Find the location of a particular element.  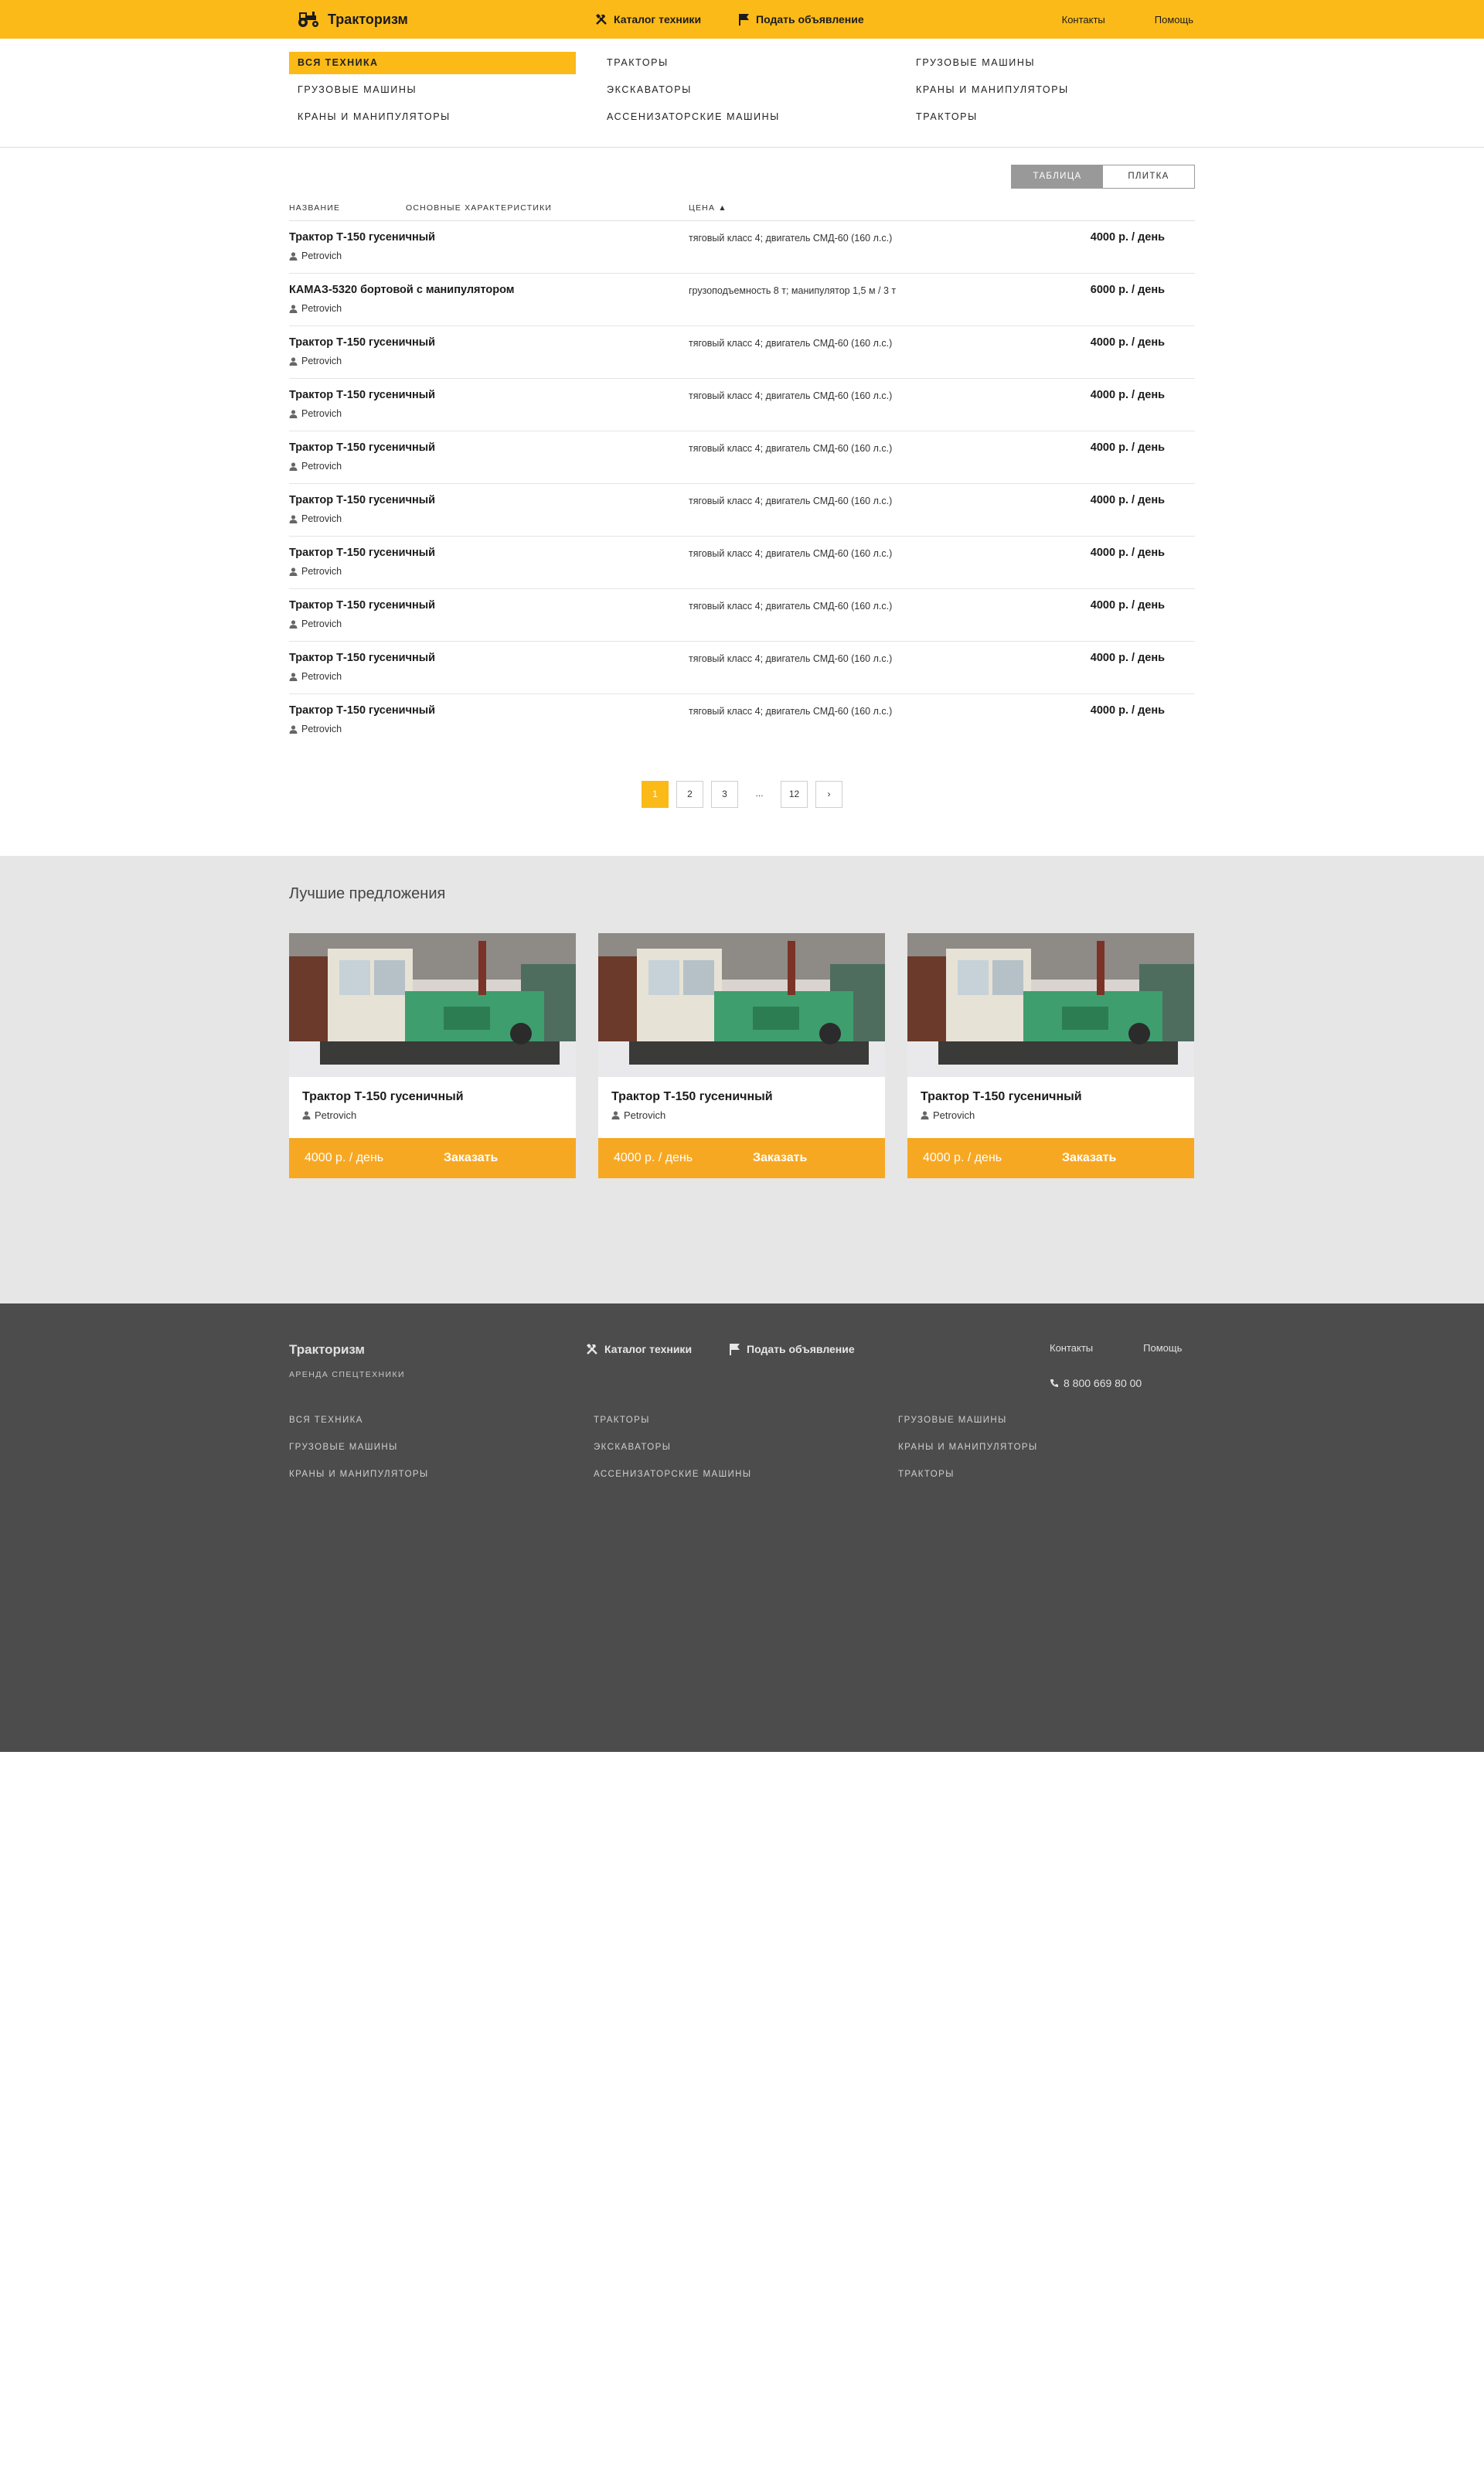

footer-brand: Тракторизм is located at coordinates (437, 1350).